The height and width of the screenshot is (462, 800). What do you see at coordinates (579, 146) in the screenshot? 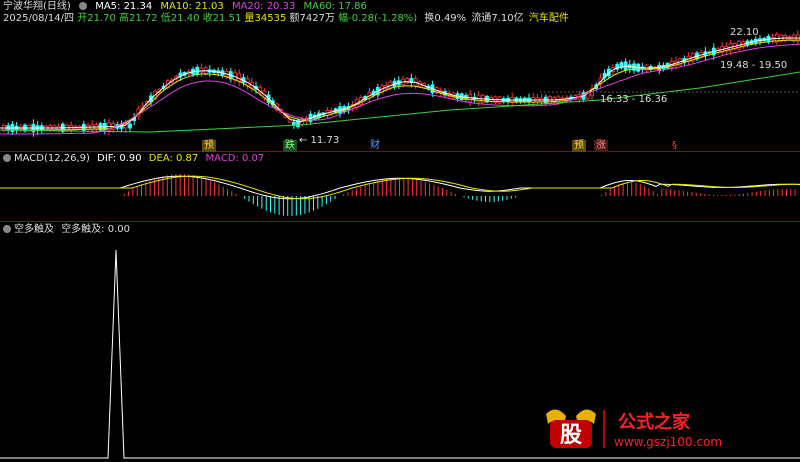
I see `event-tag-forecast-2: 预` at bounding box center [579, 146].